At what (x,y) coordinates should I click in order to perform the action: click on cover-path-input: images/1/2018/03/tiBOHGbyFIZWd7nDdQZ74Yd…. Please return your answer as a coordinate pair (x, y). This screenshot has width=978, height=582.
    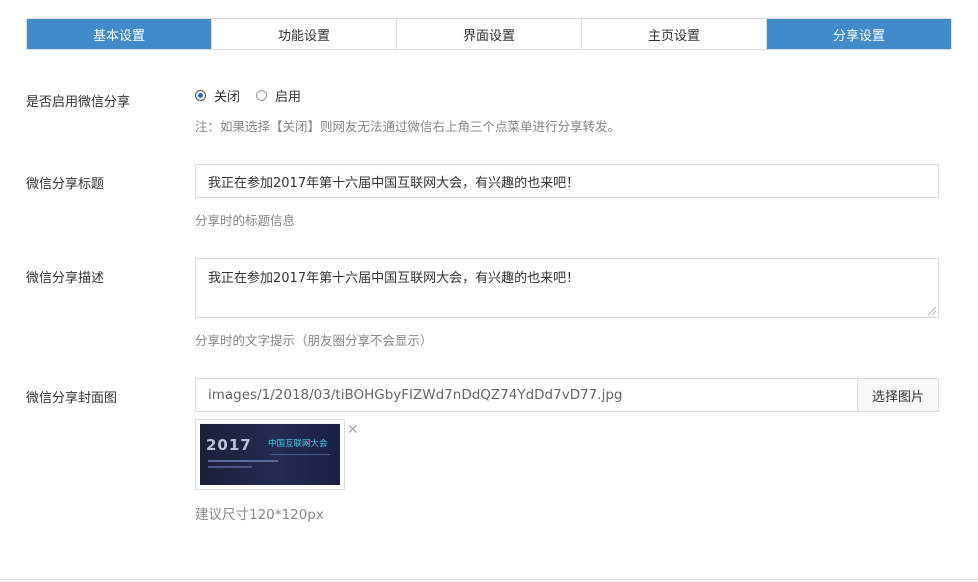
    Looking at the image, I should click on (526, 395).